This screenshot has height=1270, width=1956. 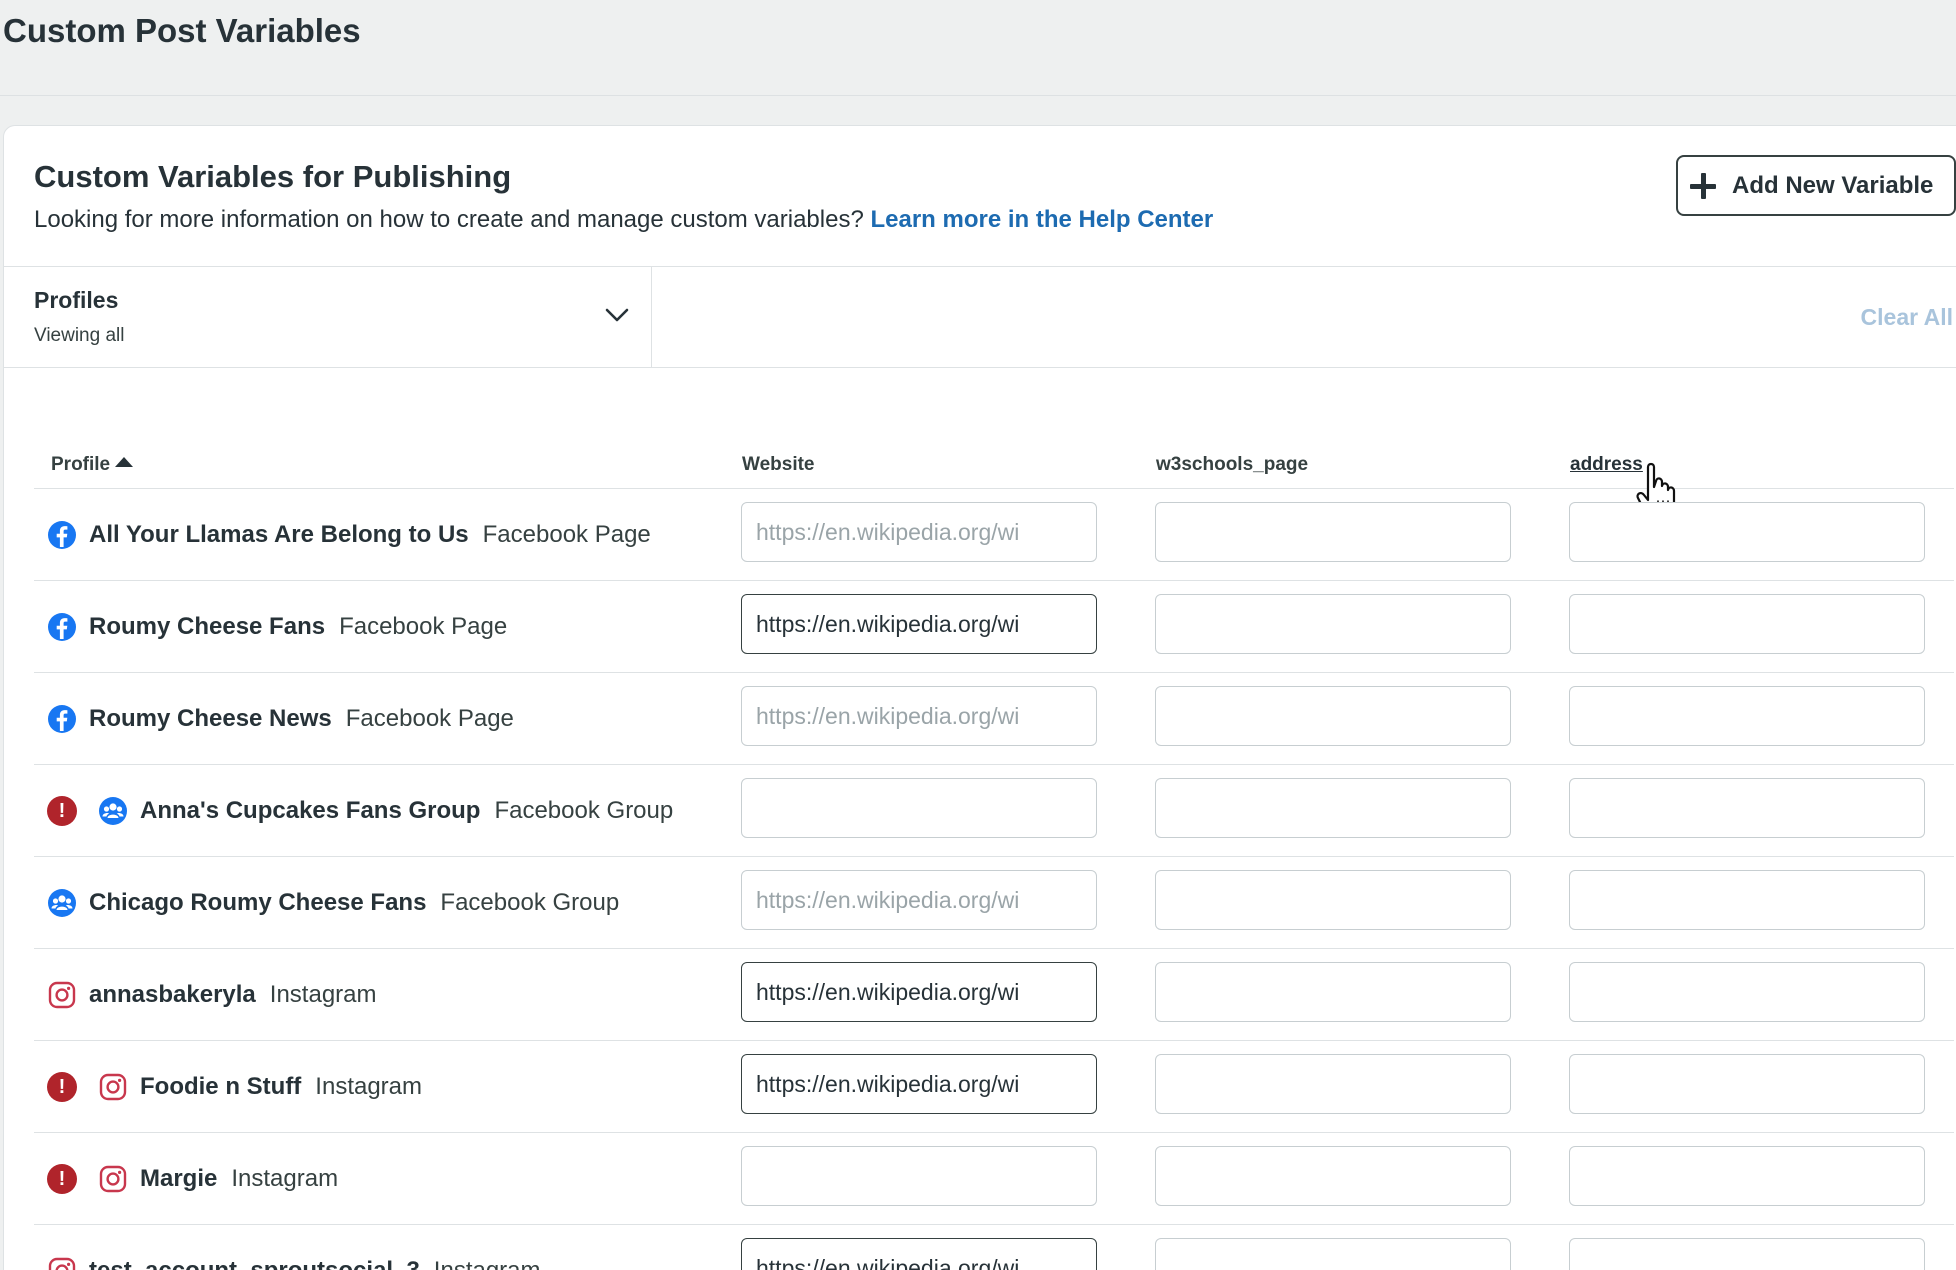 I want to click on profile-cell: test_account_sproutsocial_3 Instagram, so click(x=287, y=1247).